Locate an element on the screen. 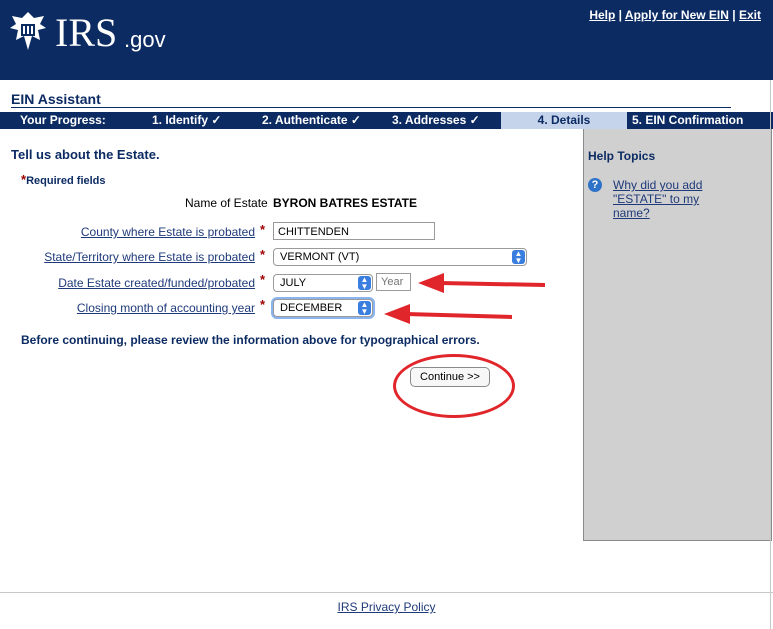 The height and width of the screenshot is (629, 773). required-fields-note: *Required fields is located at coordinates (63, 179).